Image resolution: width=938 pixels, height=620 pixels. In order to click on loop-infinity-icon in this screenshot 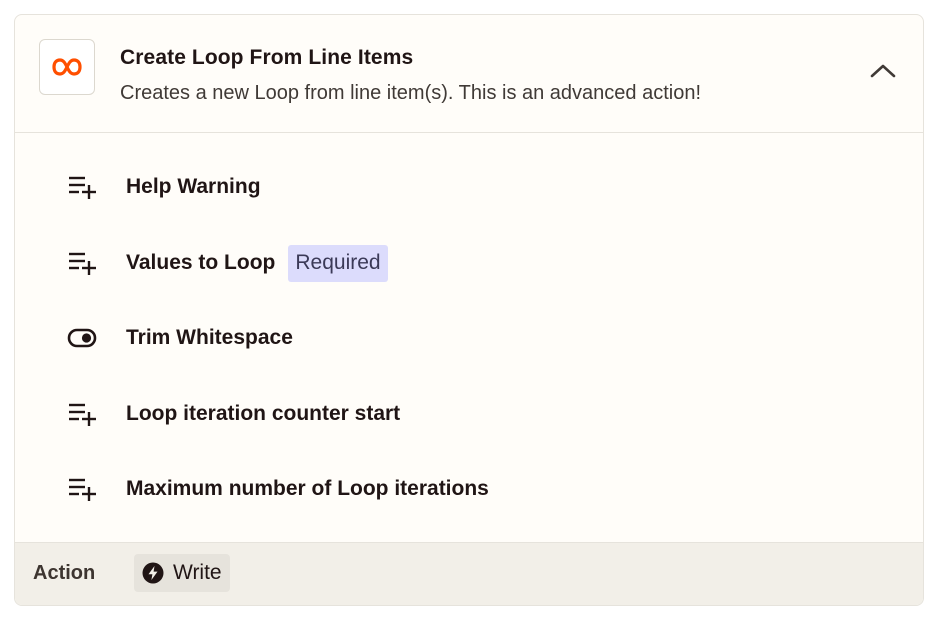, I will do `click(67, 67)`.